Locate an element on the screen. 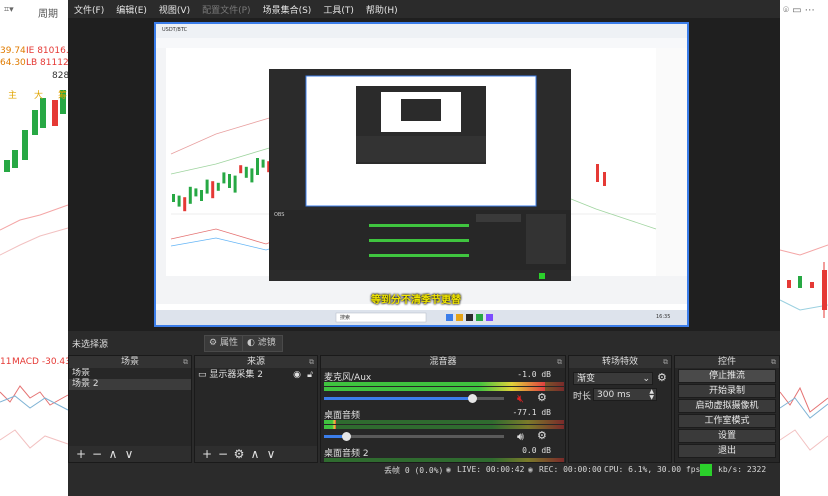 This screenshot has width=828, height=496. scenes-title: 场景 is located at coordinates (129, 362).